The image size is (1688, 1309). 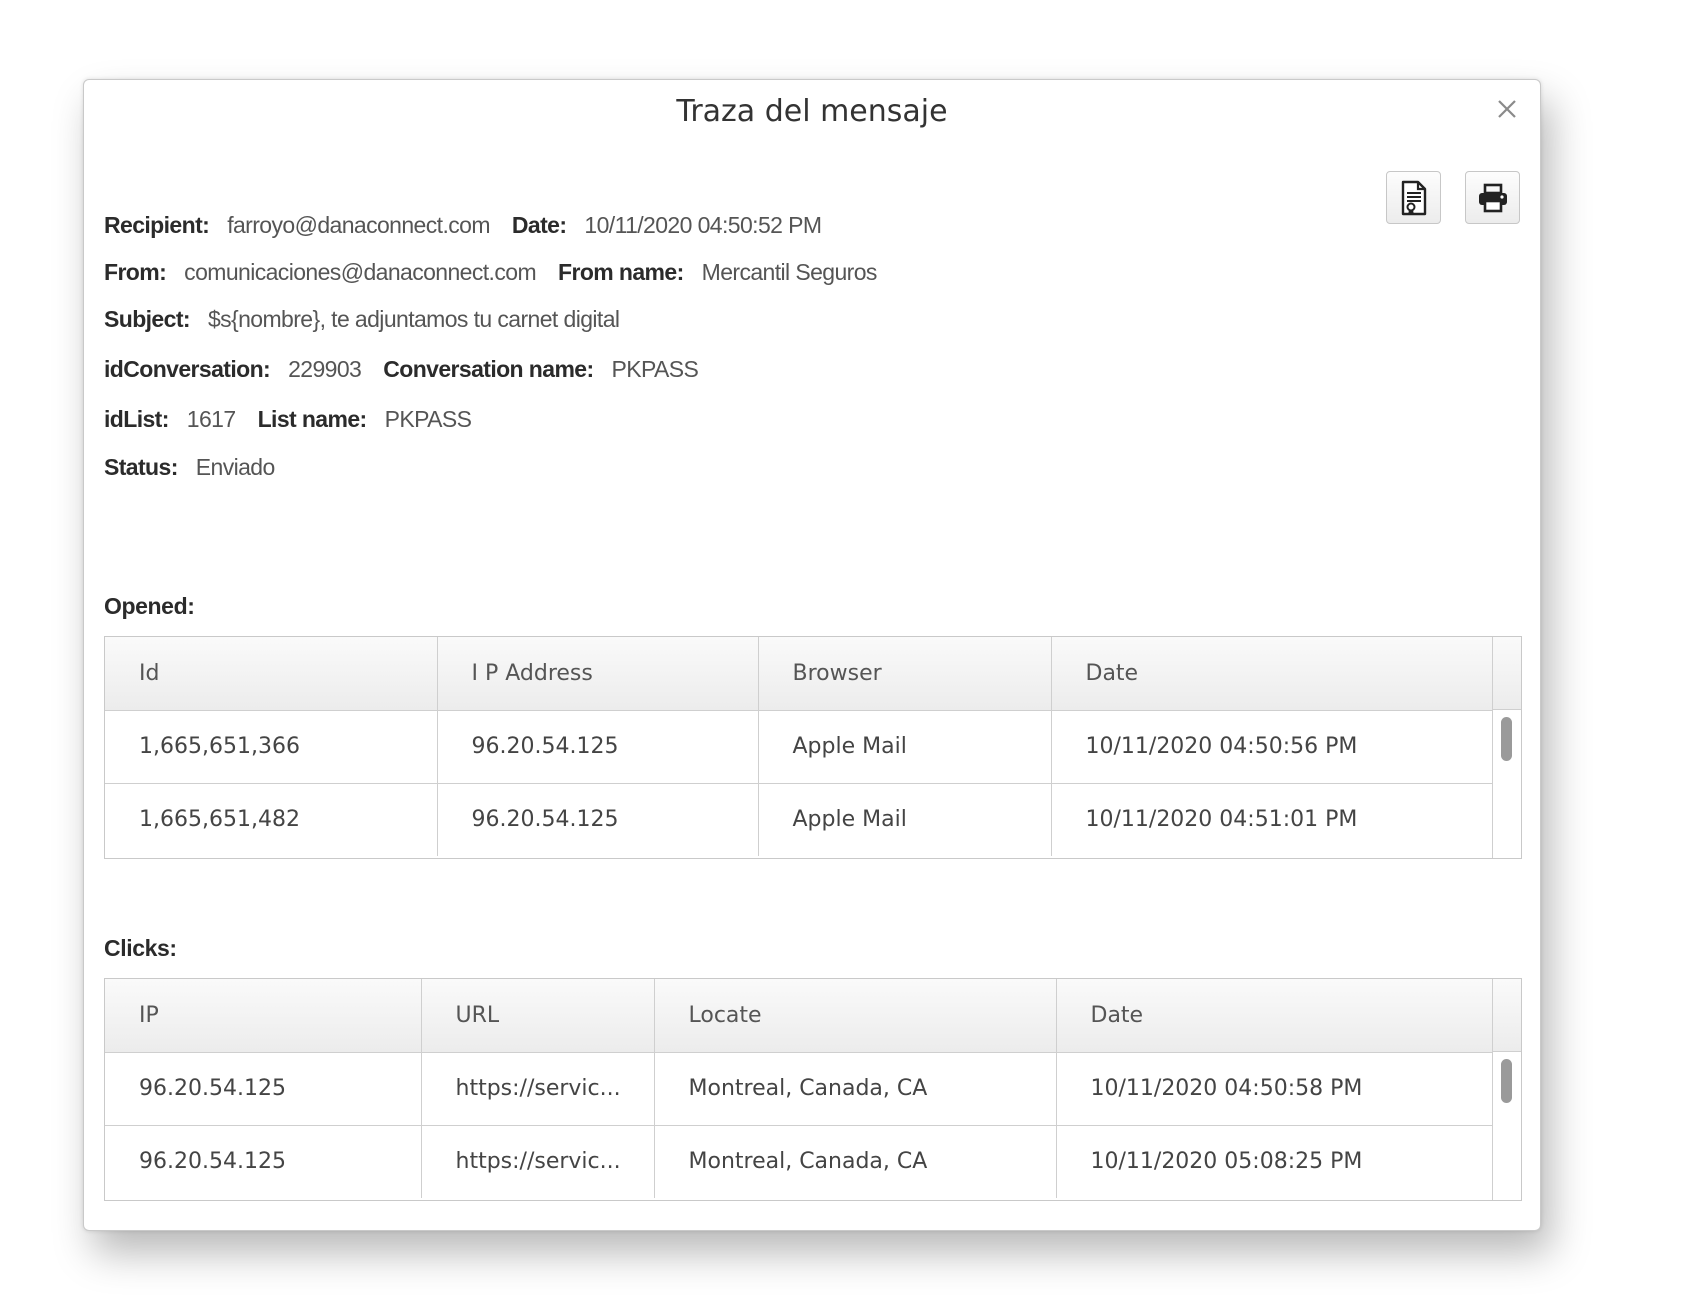 I want to click on recipient-label: Recipient:, so click(x=157, y=225).